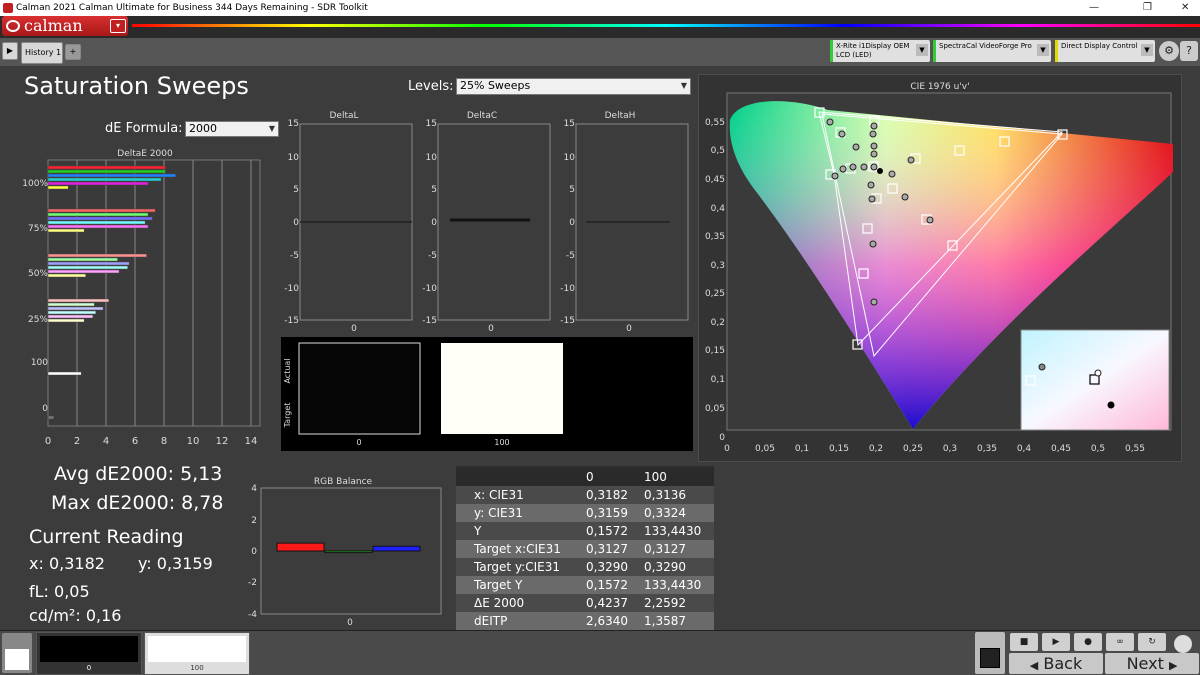  I want to click on rgb-x-label: 0, so click(350, 623).